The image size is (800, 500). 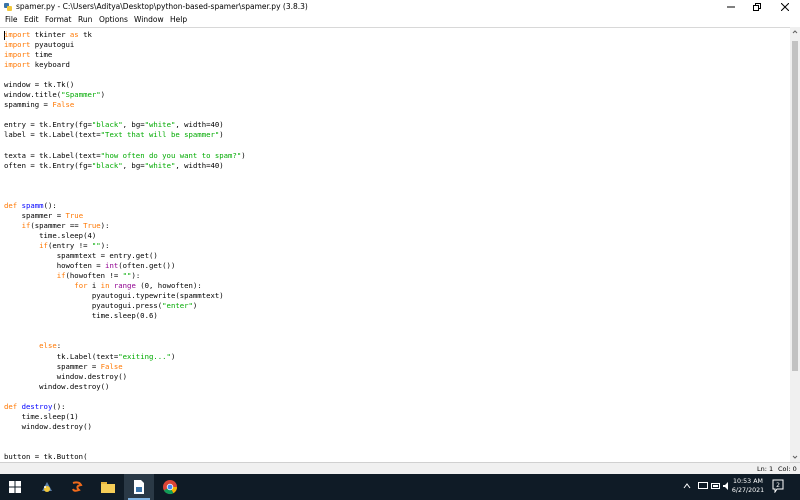 I want to click on taskbar-python-idle, so click(x=47, y=487).